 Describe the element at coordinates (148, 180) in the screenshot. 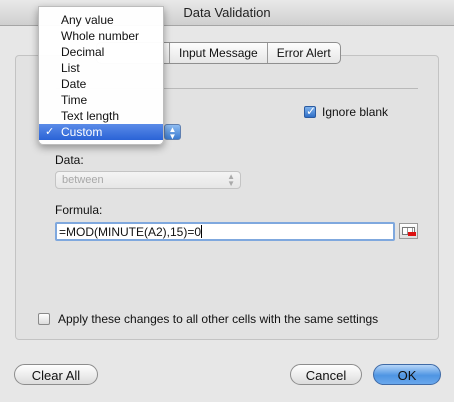

I see `data-select: between ▲ ▼` at that location.